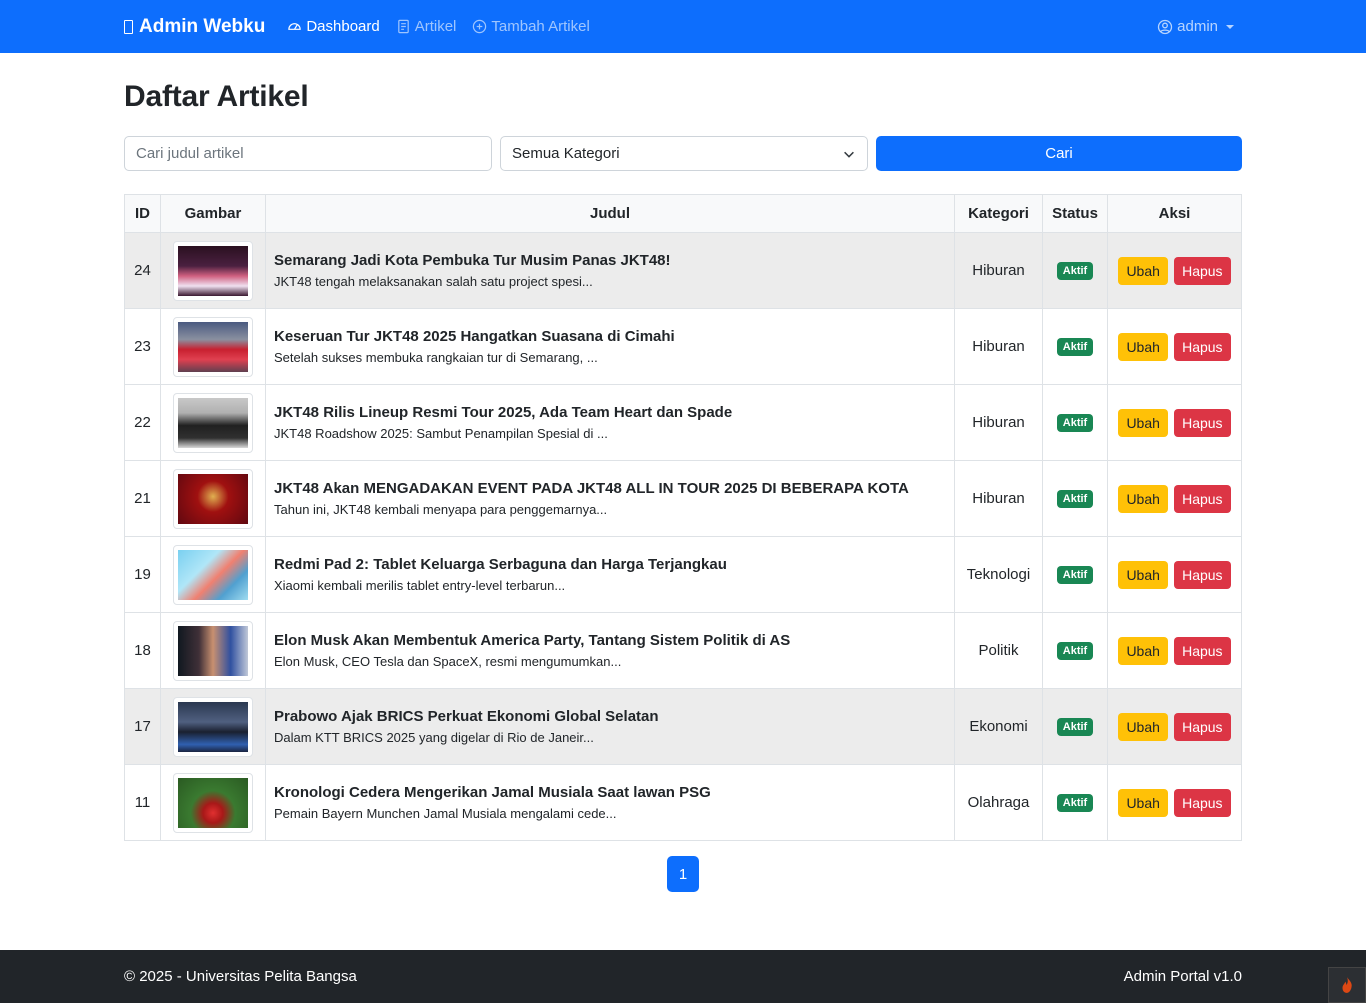  What do you see at coordinates (308, 153) in the screenshot?
I see `search-input` at bounding box center [308, 153].